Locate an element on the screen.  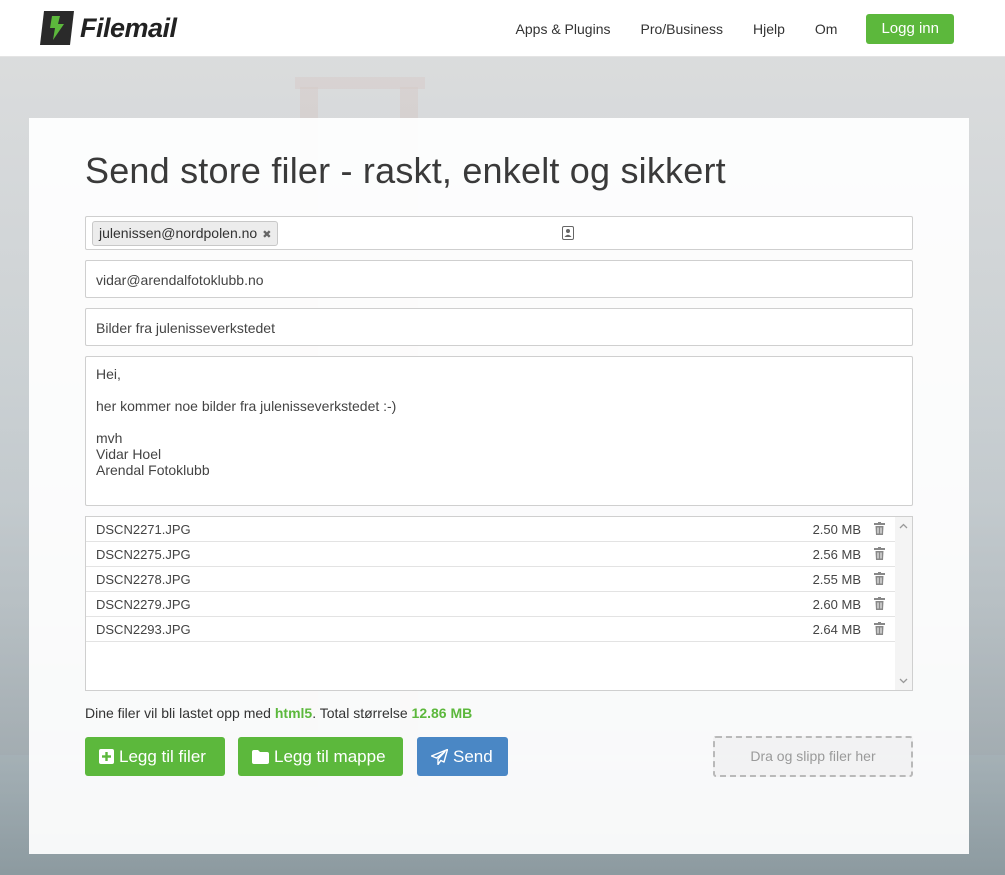
file-name: DSCN2275.JPG is located at coordinates (143, 554).